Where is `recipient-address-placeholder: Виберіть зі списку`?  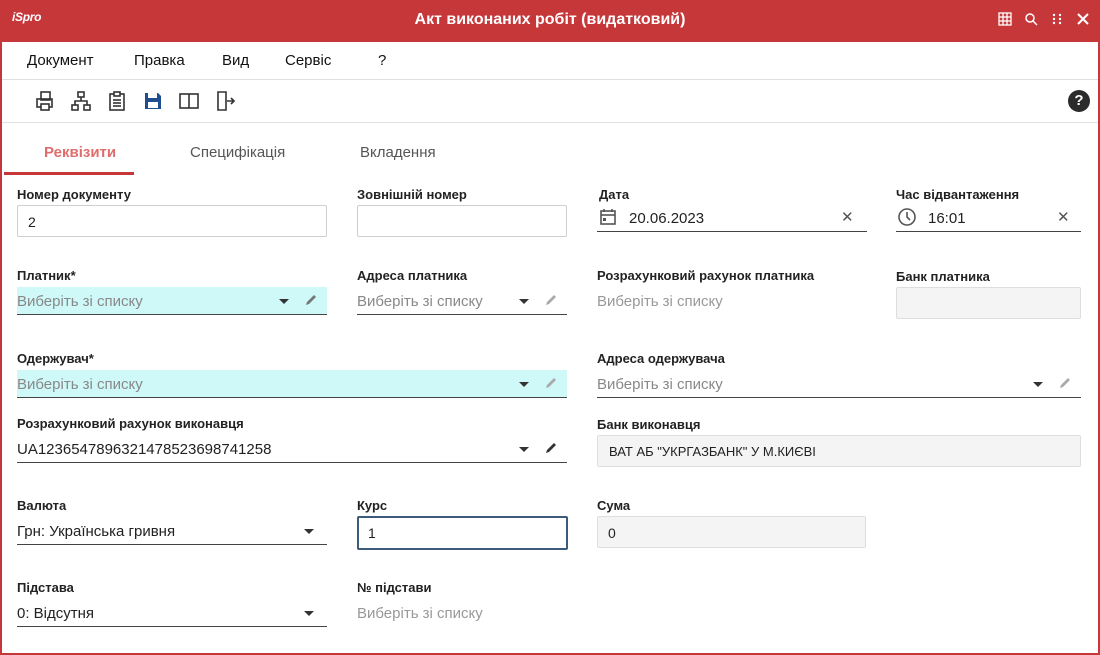 recipient-address-placeholder: Виберіть зі списку is located at coordinates (660, 384).